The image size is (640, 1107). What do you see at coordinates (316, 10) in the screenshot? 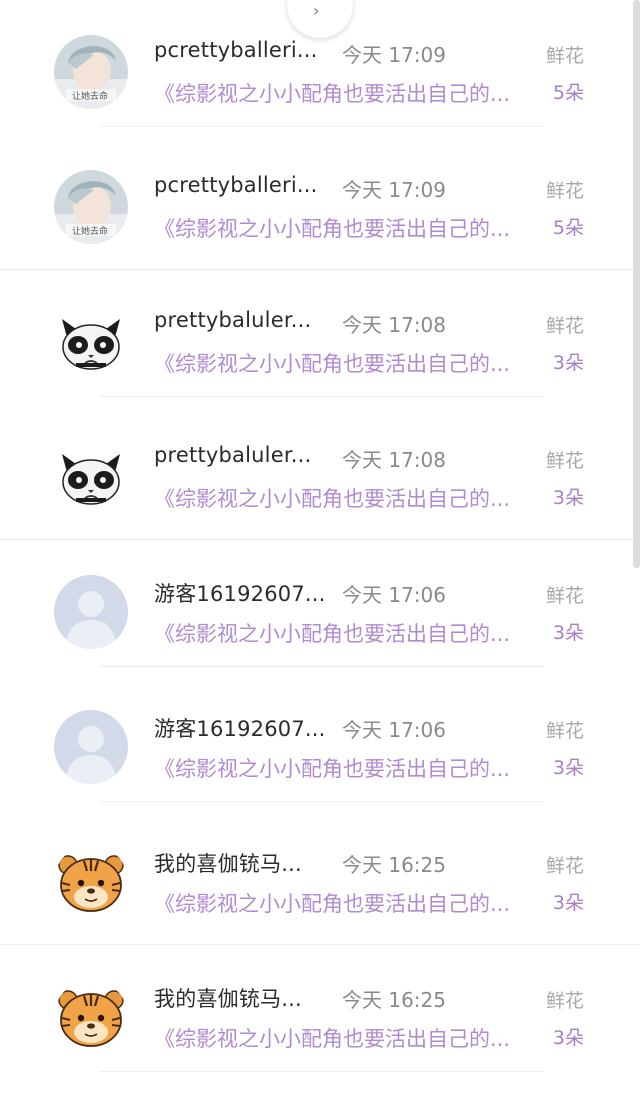
I see `pull-indicator-icon: ›` at bounding box center [316, 10].